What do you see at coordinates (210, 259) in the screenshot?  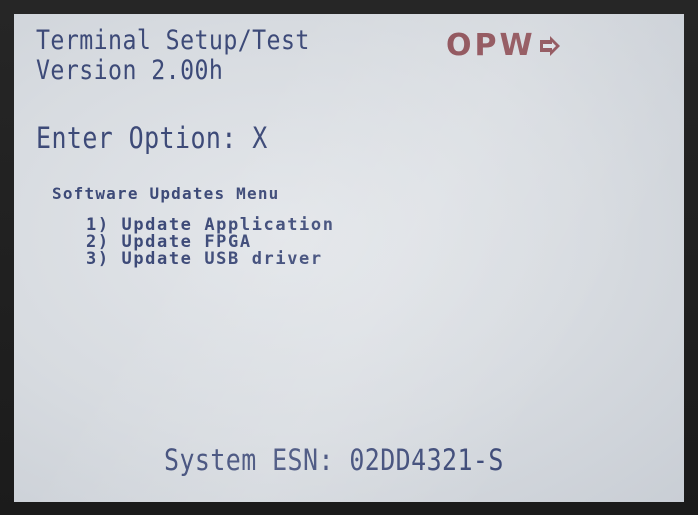 I see `menu-item-update-usb-driver: 3) Update USB driver` at bounding box center [210, 259].